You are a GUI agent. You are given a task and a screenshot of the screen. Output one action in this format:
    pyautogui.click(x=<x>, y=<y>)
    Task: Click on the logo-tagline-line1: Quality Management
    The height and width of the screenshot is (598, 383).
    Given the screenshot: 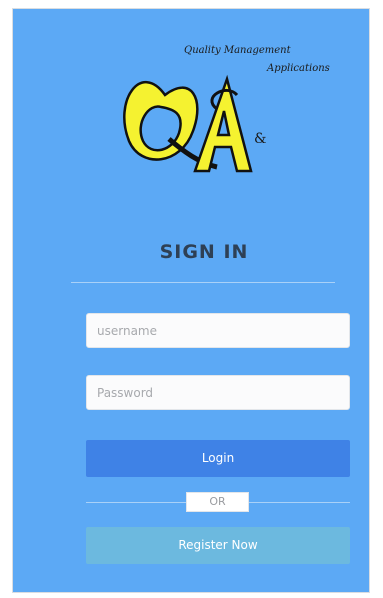 What is the action you would take?
    pyautogui.click(x=238, y=50)
    